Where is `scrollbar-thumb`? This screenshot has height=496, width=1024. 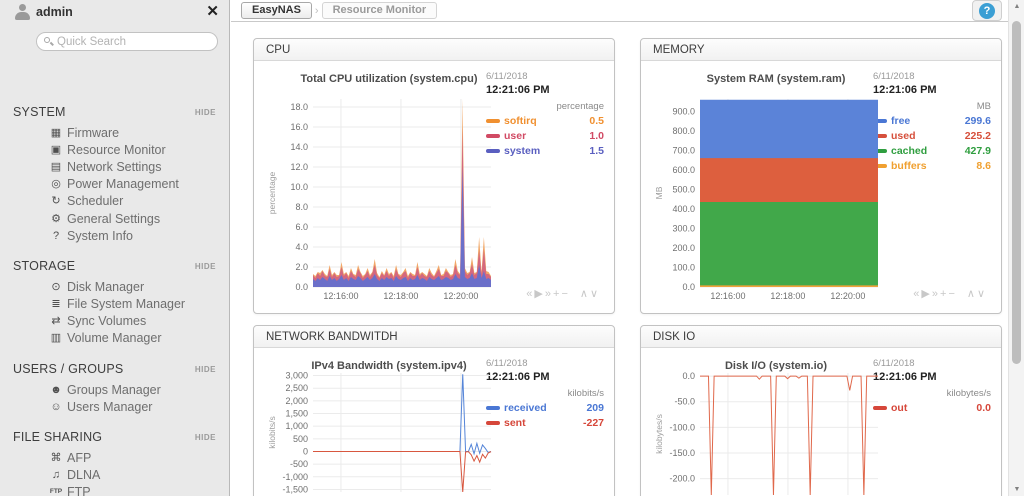
scrollbar-thumb is located at coordinates (1016, 192).